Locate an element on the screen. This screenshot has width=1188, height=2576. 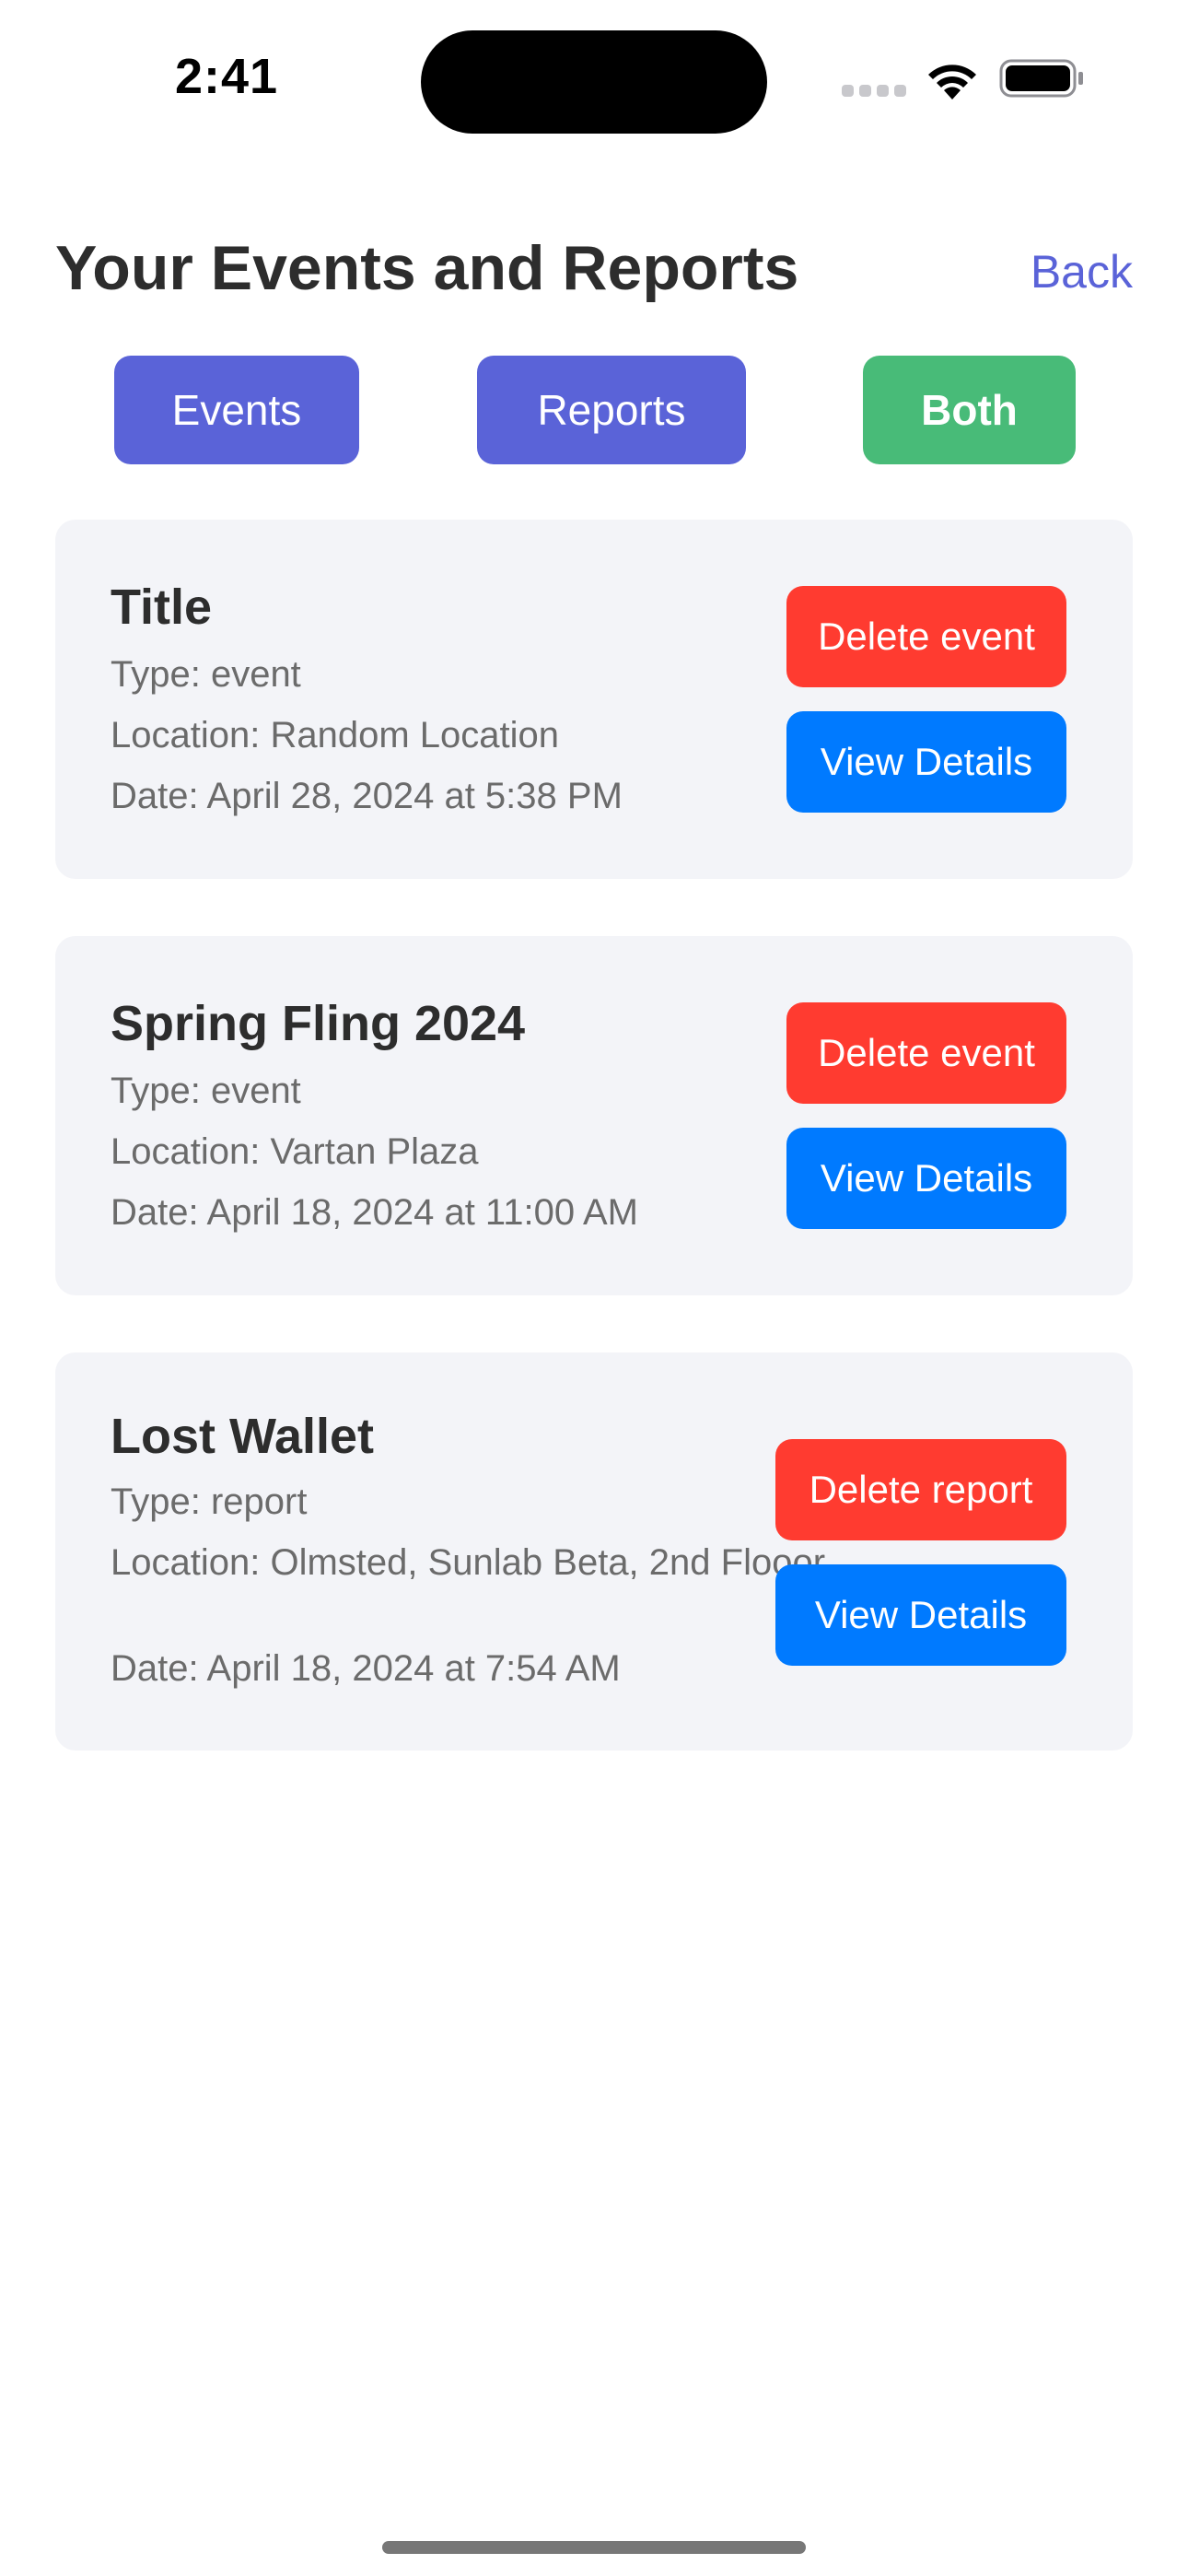
delete-button: Delete report is located at coordinates (920, 1489).